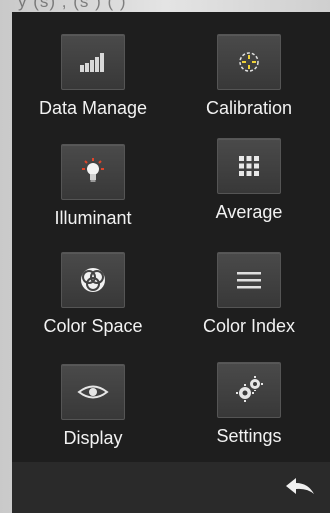 This screenshot has height=513, width=330. What do you see at coordinates (93, 326) in the screenshot?
I see `menu-label: Color Space` at bounding box center [93, 326].